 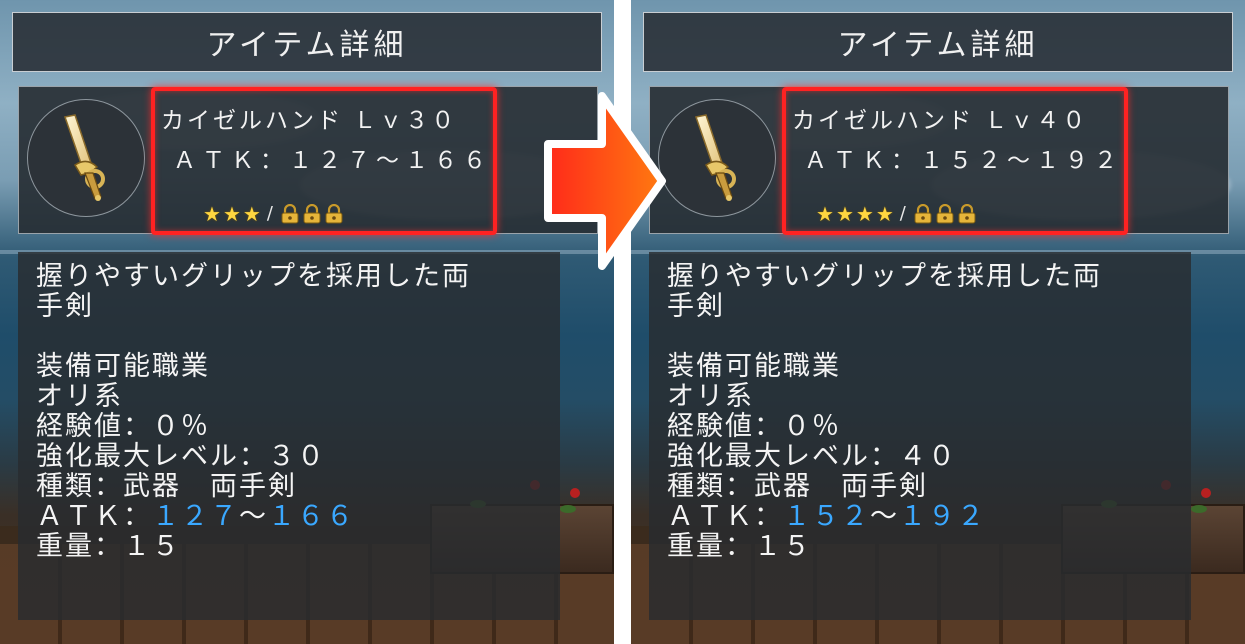 What do you see at coordinates (195, 516) in the screenshot?
I see `atk-min: １２７` at bounding box center [195, 516].